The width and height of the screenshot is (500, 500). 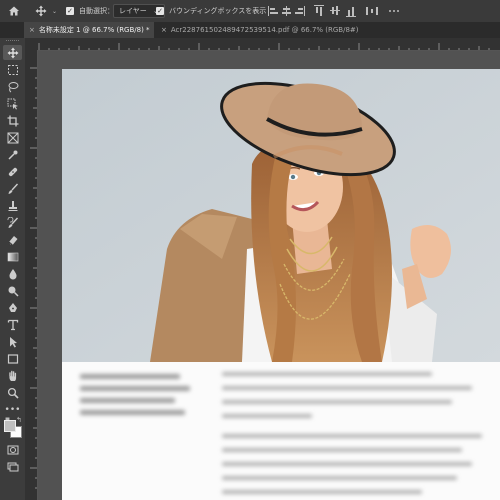 What do you see at coordinates (14, 11) in the screenshot?
I see `home-icon` at bounding box center [14, 11].